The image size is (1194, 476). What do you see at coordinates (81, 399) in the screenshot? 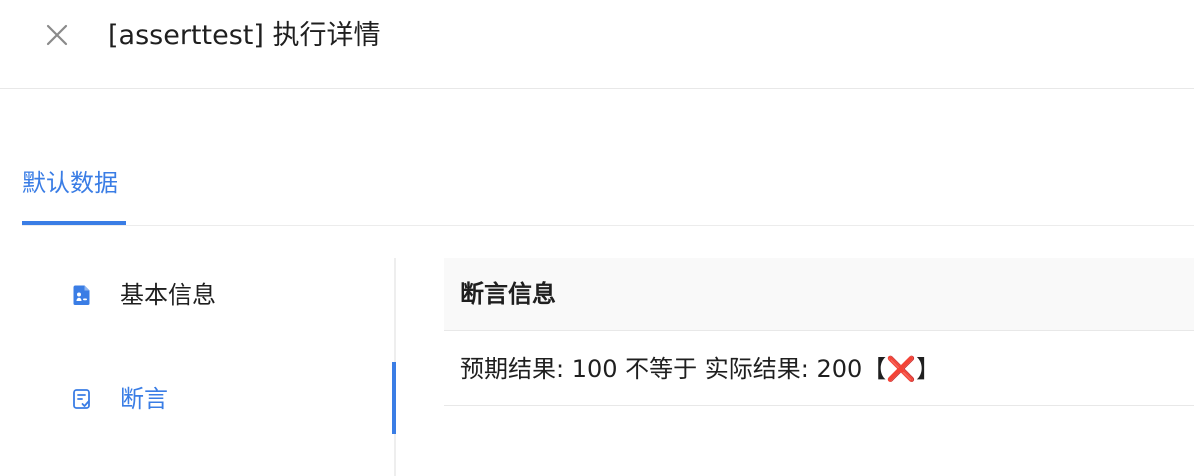
I see `checklist-icon` at bounding box center [81, 399].